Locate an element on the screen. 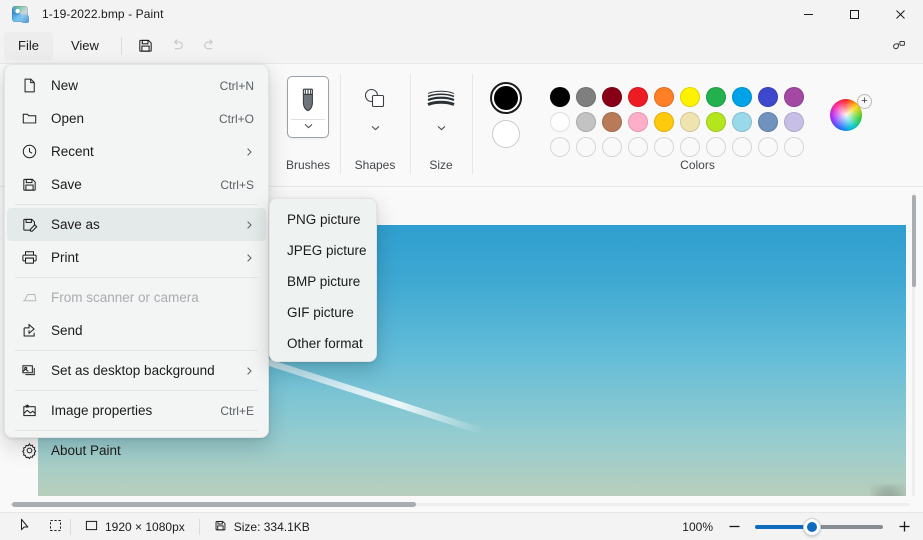  save-button is located at coordinates (146, 46).